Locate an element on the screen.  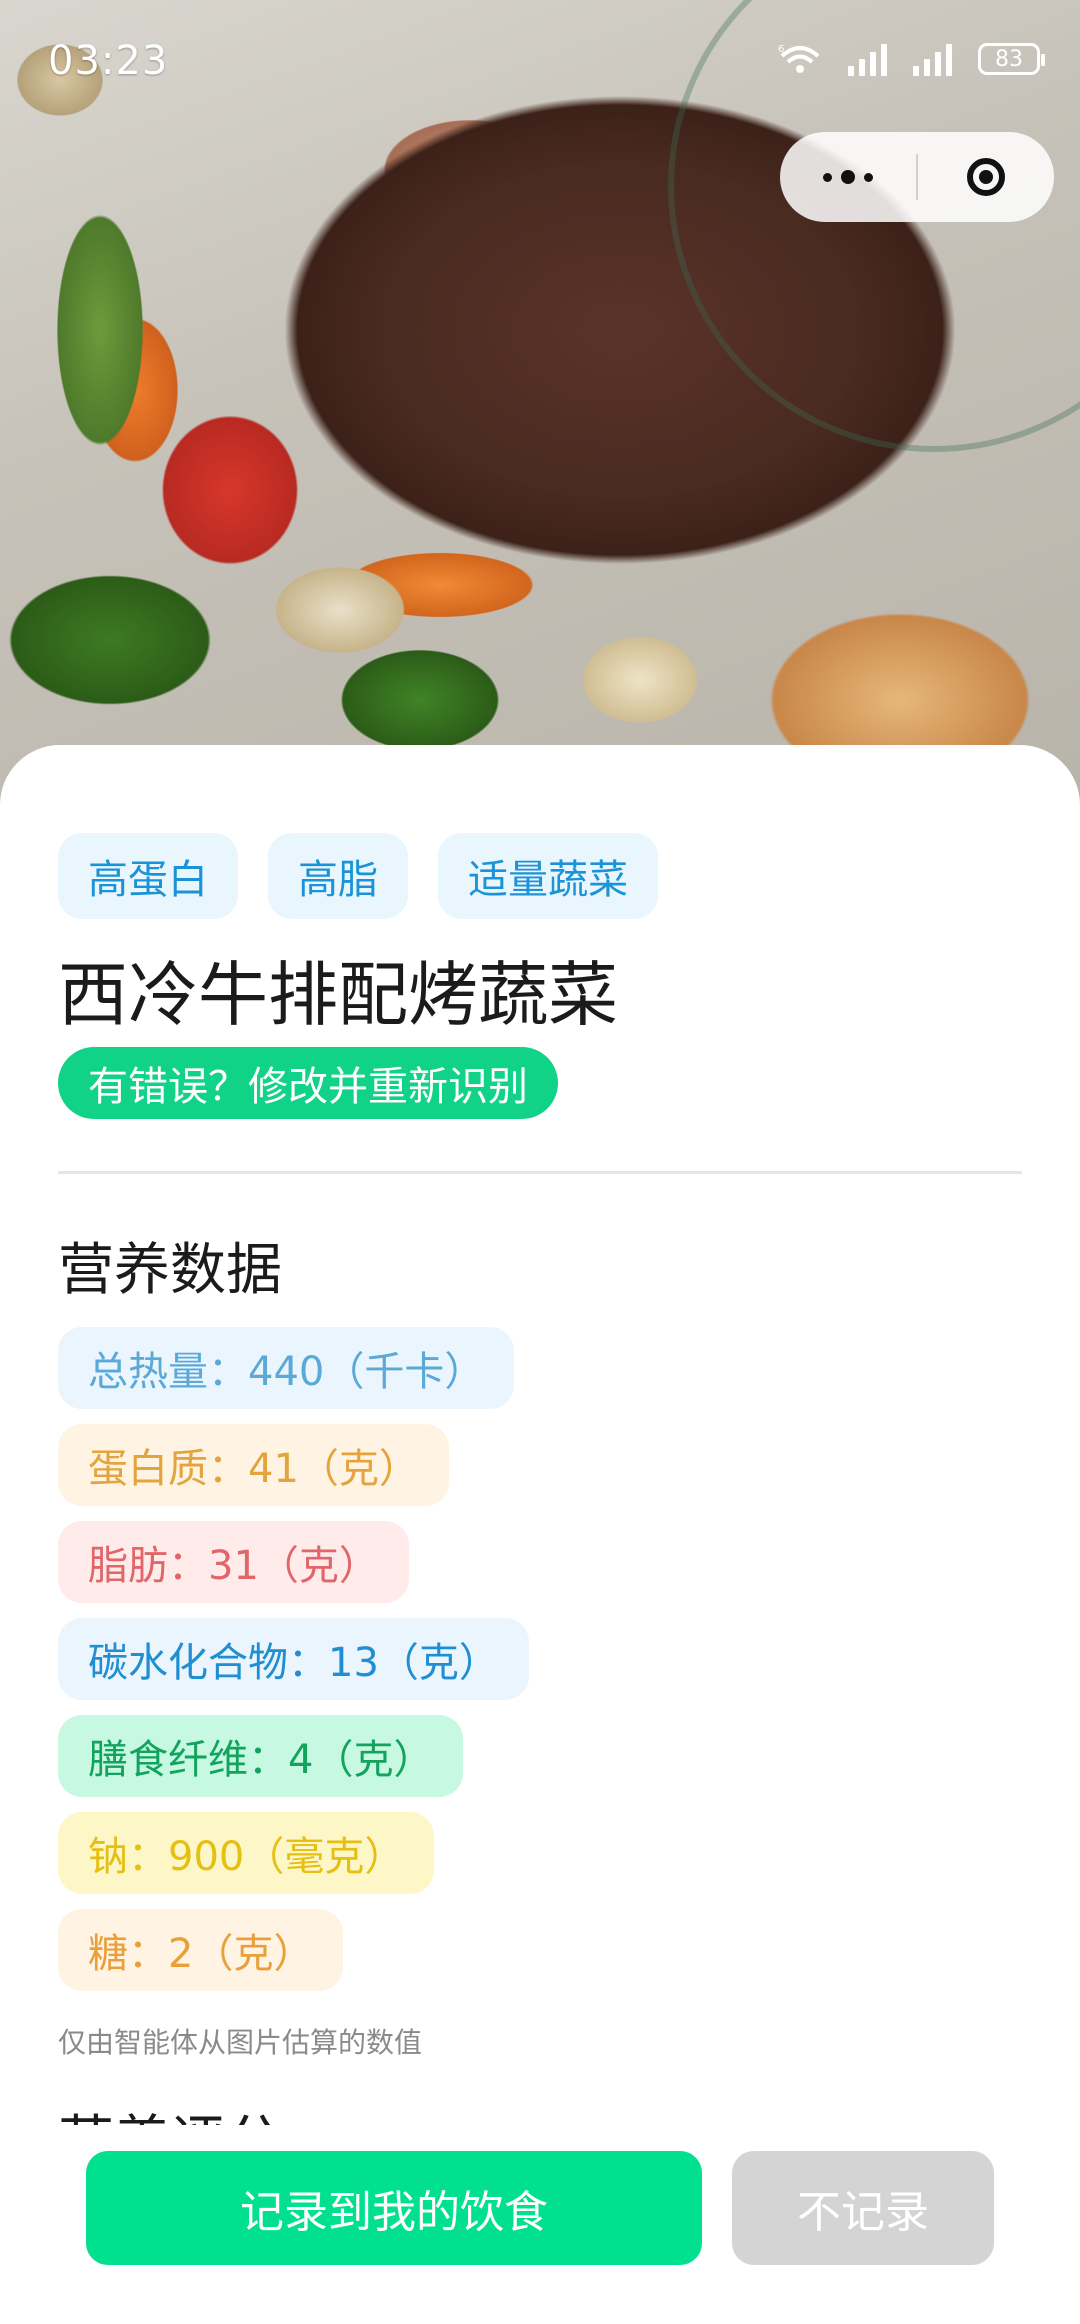
battery-level: 83 is located at coordinates (1009, 59).